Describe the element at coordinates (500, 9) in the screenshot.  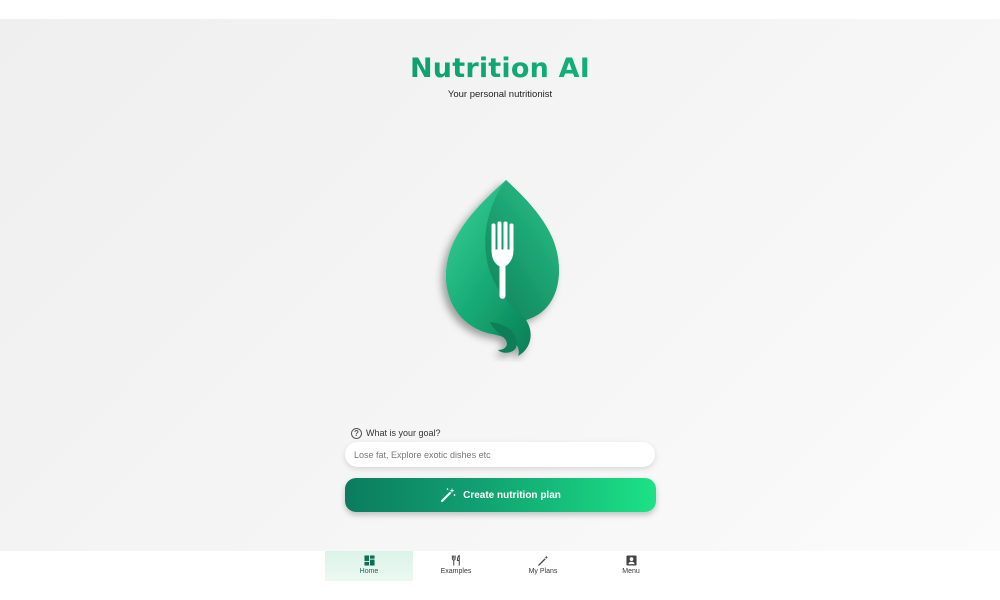
I see `top-strip` at that location.